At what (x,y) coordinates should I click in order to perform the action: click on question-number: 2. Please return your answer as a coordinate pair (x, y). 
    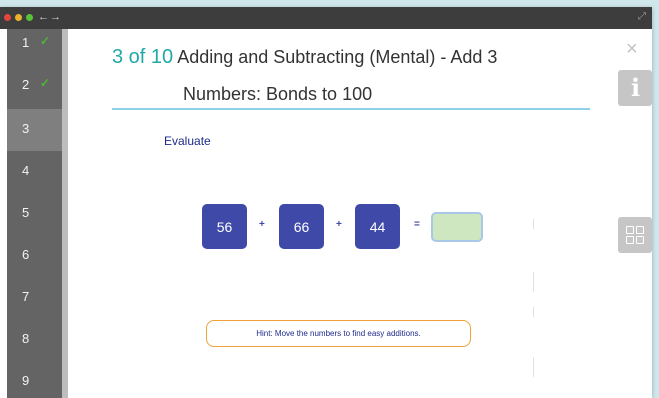
    Looking at the image, I should click on (26, 84).